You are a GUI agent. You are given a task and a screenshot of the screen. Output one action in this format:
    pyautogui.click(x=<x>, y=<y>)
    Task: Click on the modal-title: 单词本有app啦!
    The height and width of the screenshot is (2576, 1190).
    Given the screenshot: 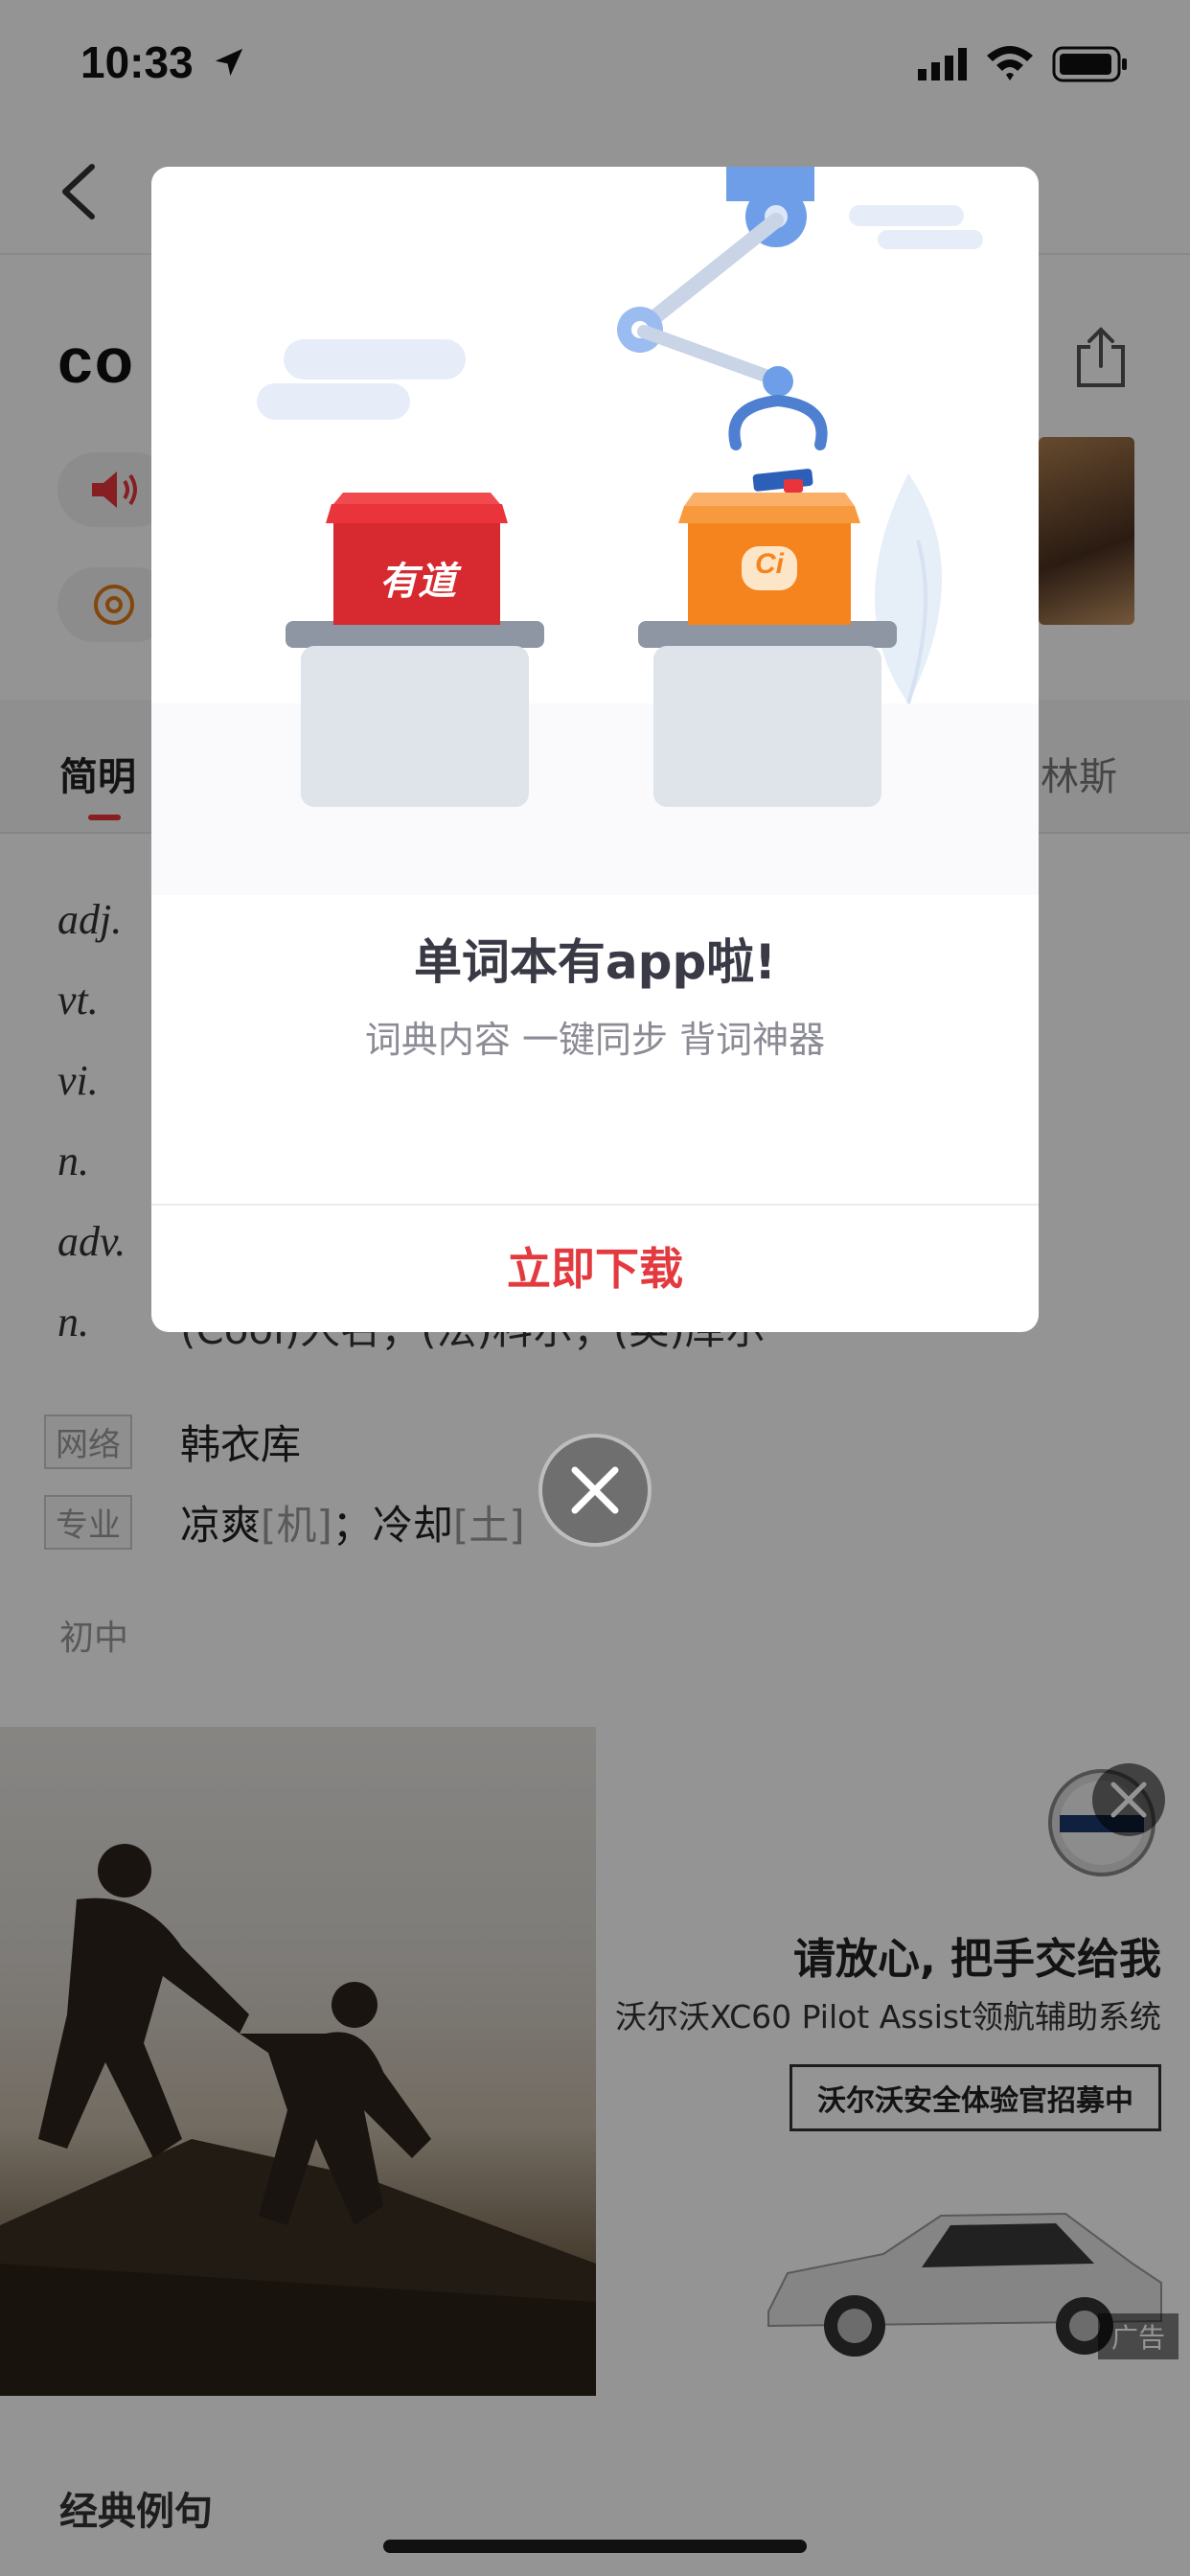 What is the action you would take?
    pyautogui.click(x=595, y=962)
    